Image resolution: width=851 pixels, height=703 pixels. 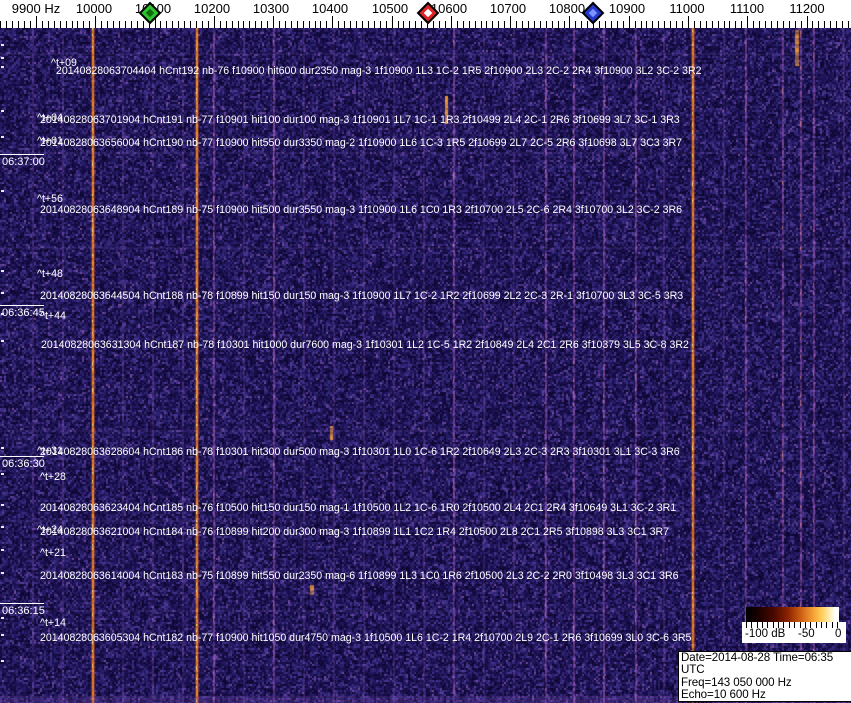 I want to click on ruler-frequency-label: 11100, so click(x=747, y=8).